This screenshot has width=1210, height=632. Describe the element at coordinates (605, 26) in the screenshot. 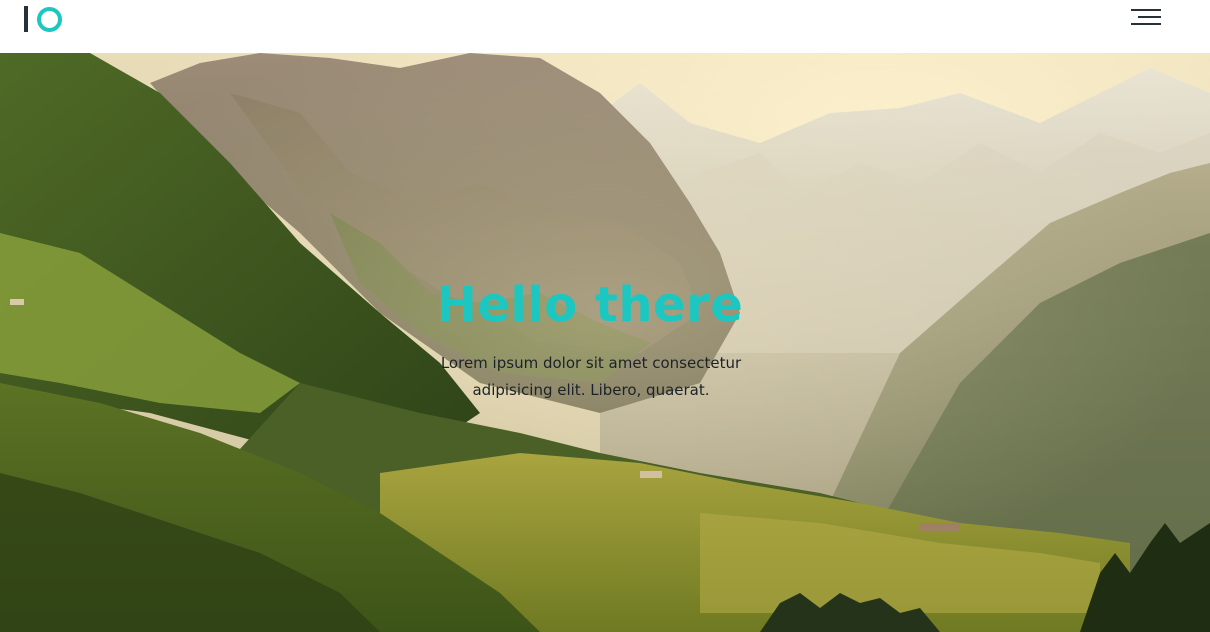

I see `site-header` at that location.